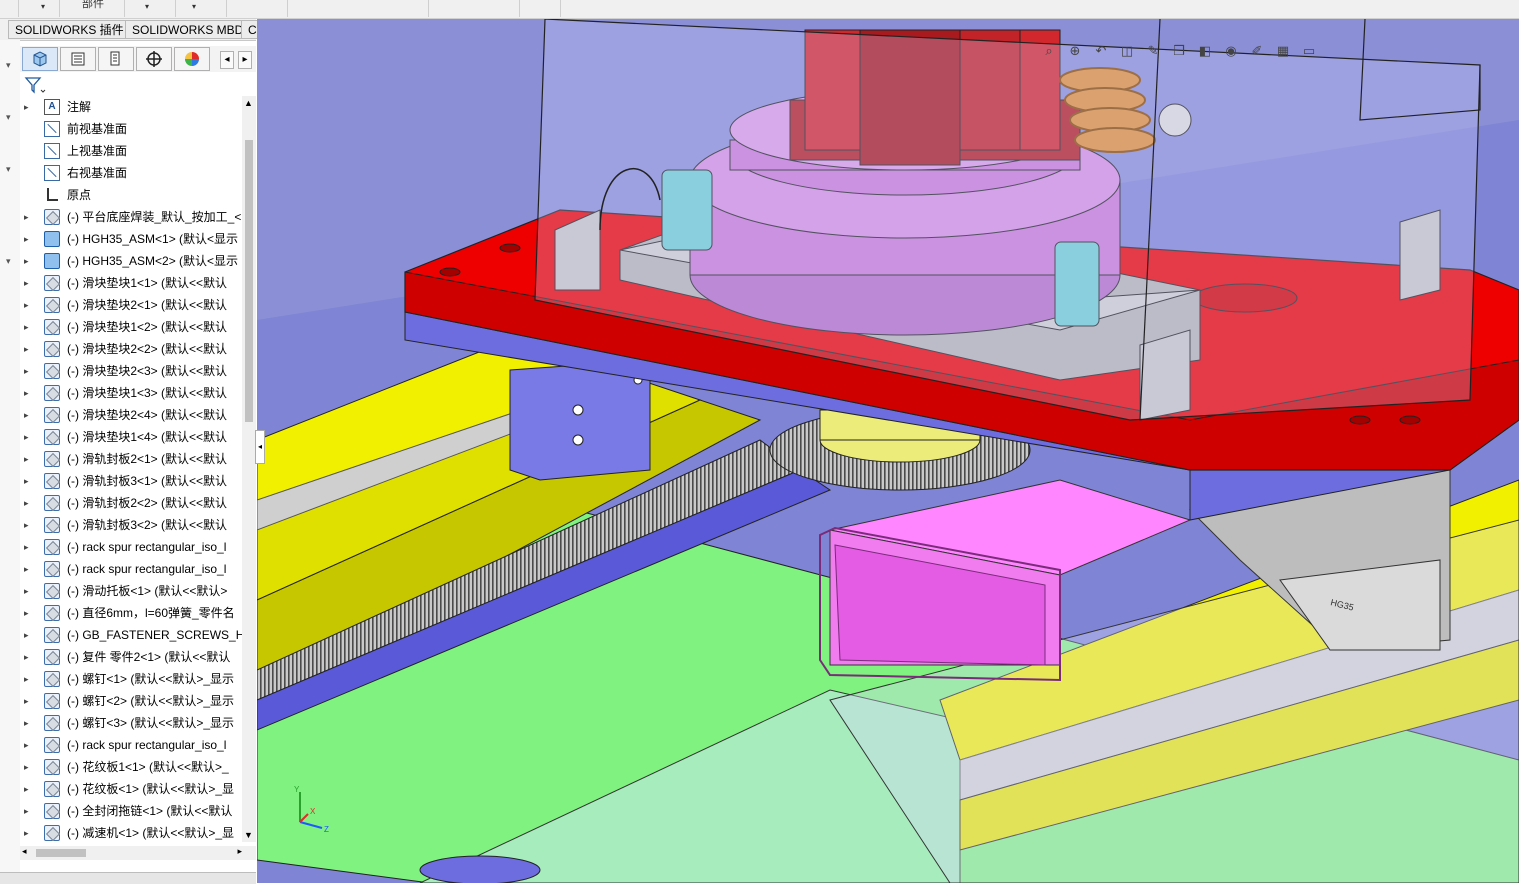 This screenshot has width=1519, height=884. Describe the element at coordinates (1101, 51) in the screenshot. I see `previous-view-icon: ↶` at that location.